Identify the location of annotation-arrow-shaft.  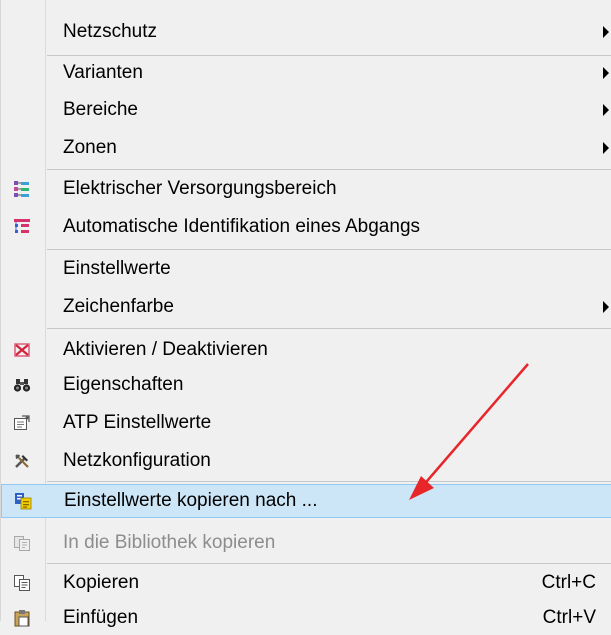
(474, 426).